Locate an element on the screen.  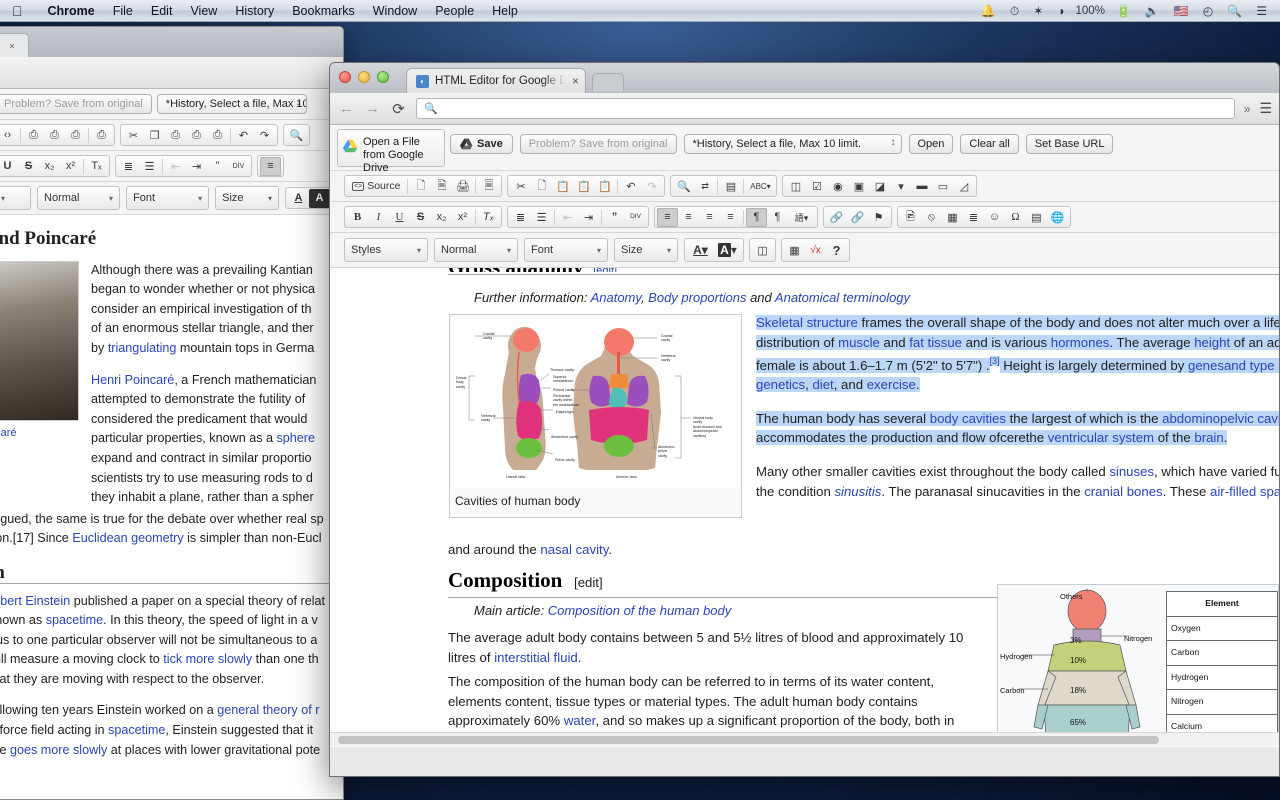
rear-subscript-icon: x₂ is located at coordinates (49, 166).